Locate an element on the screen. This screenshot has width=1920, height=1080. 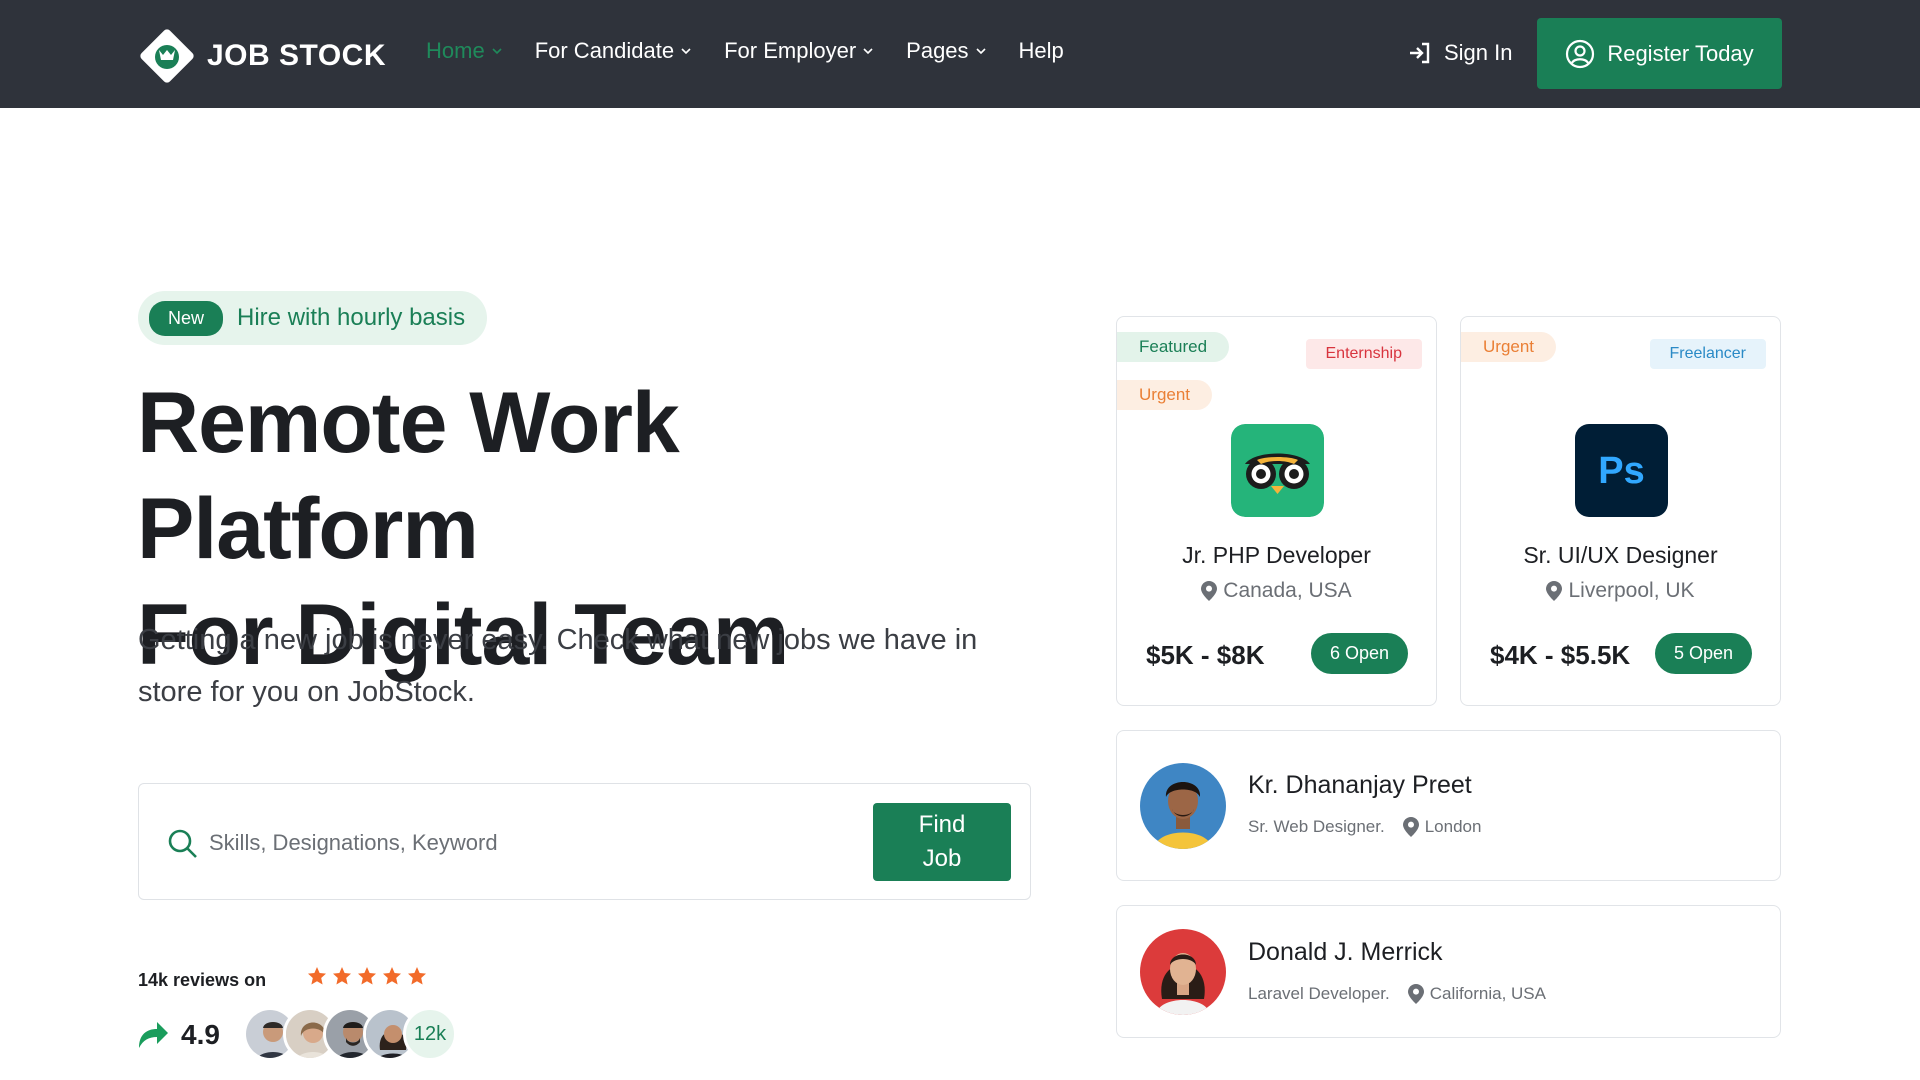
job-salary: $4K - $5.5K is located at coordinates (1560, 655).